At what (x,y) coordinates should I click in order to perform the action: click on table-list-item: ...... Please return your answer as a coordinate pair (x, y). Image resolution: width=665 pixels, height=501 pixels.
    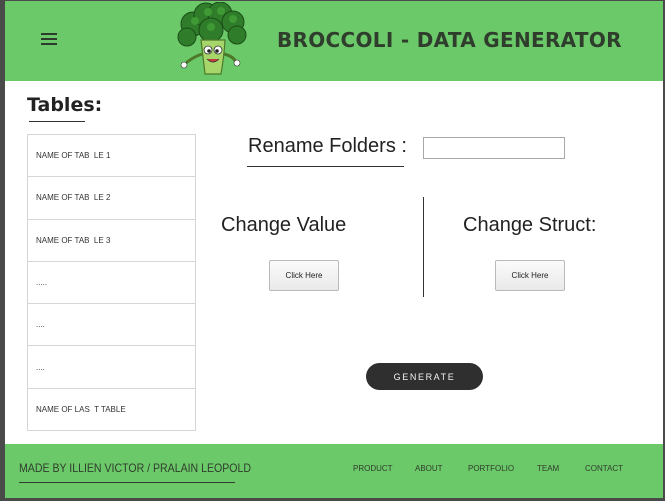
    Looking at the image, I should click on (111, 283).